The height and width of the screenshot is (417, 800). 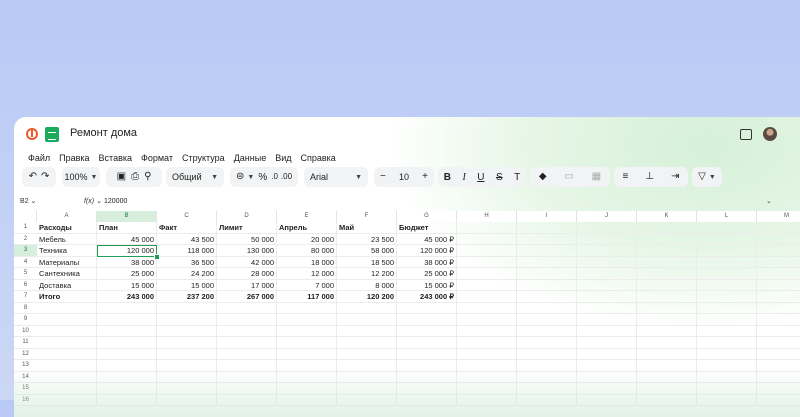 I want to click on table-cell: 243 000, so click(x=127, y=297).